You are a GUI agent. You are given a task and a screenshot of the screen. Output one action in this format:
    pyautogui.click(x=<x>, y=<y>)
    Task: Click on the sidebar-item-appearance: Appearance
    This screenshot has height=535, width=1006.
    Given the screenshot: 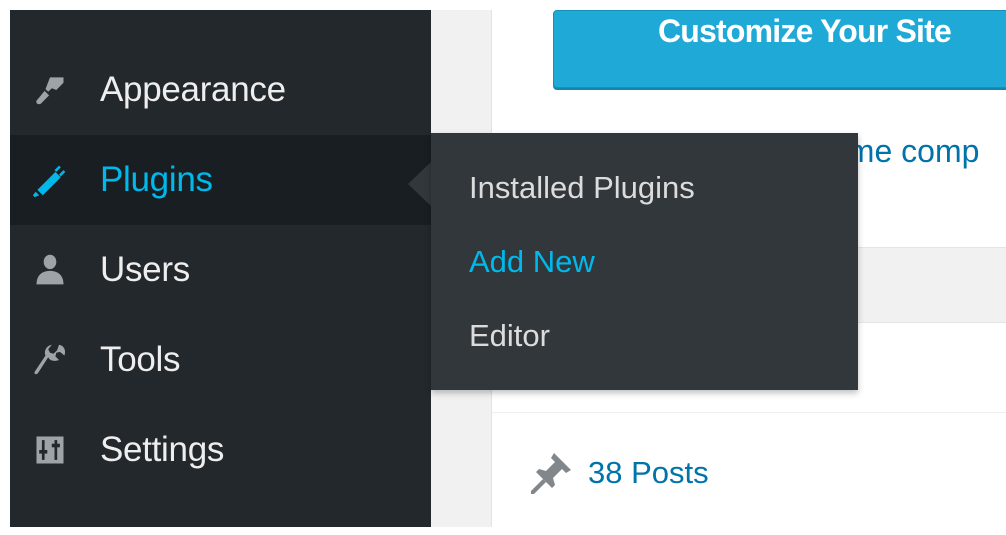 What is the action you would take?
    pyautogui.click(x=220, y=90)
    